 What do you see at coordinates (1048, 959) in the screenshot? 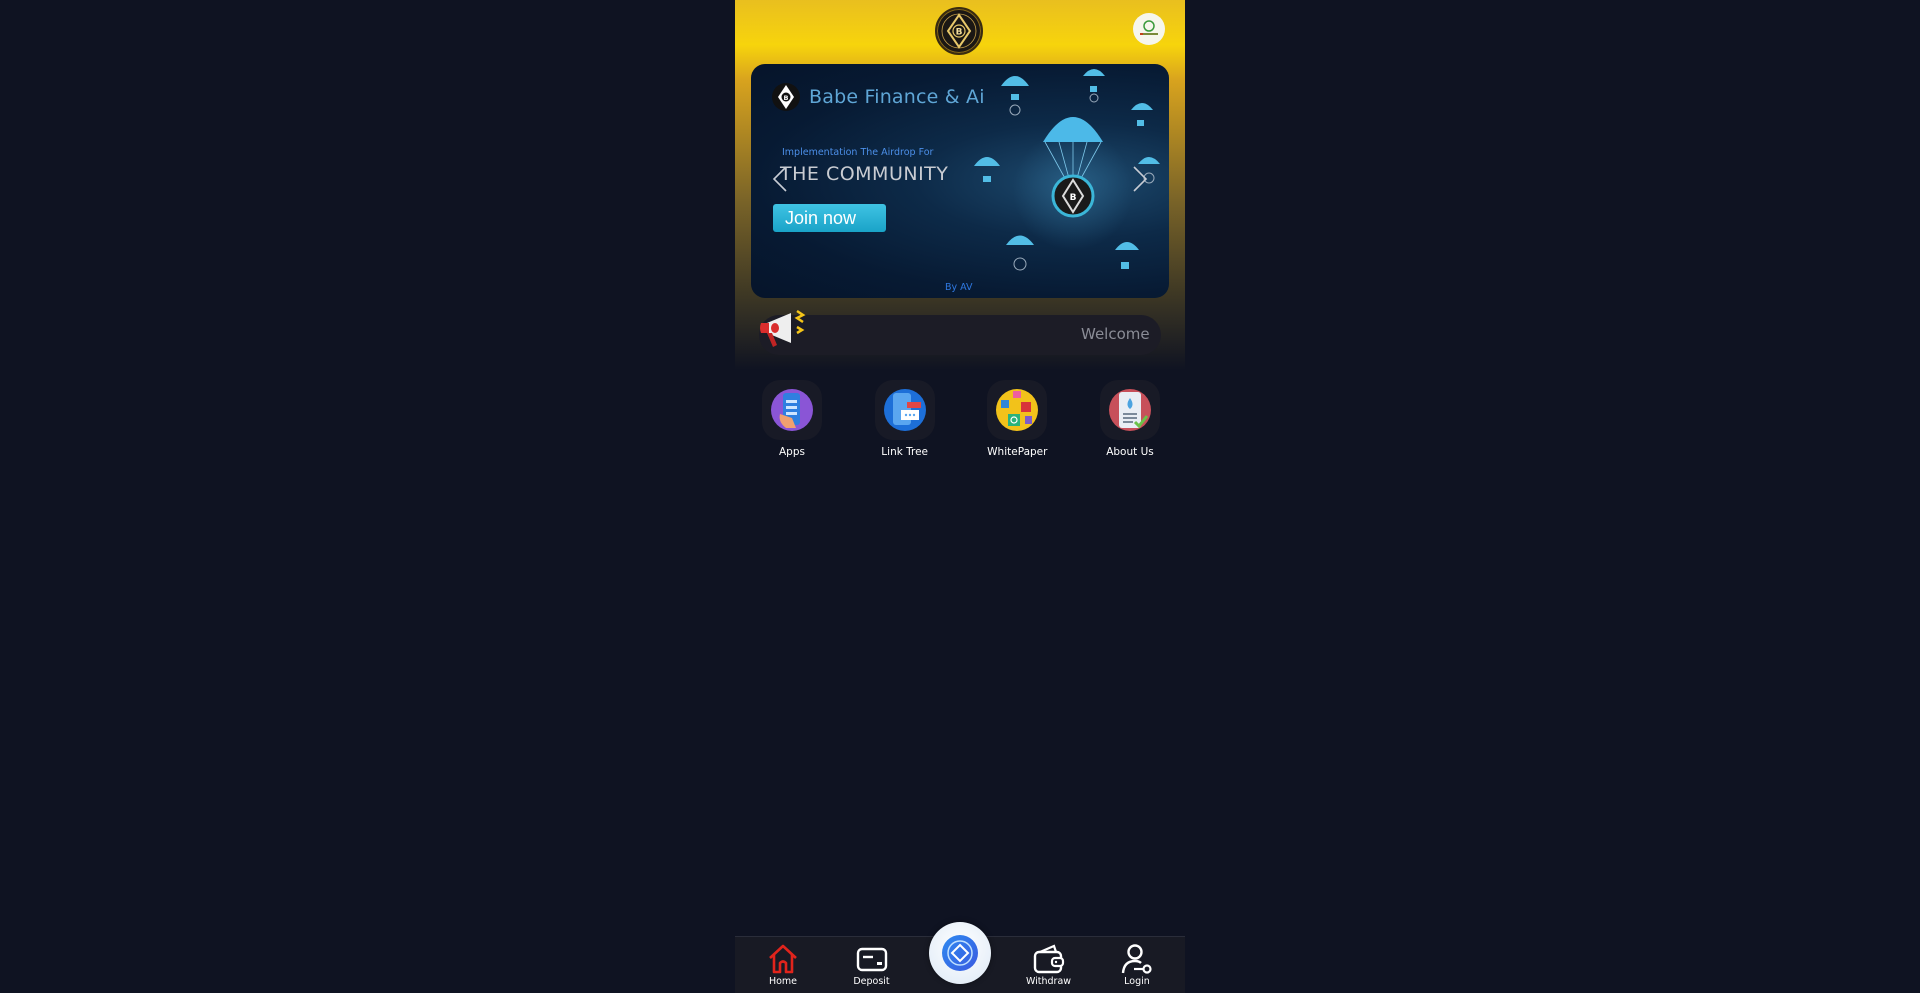
I see `wallet-icon` at bounding box center [1048, 959].